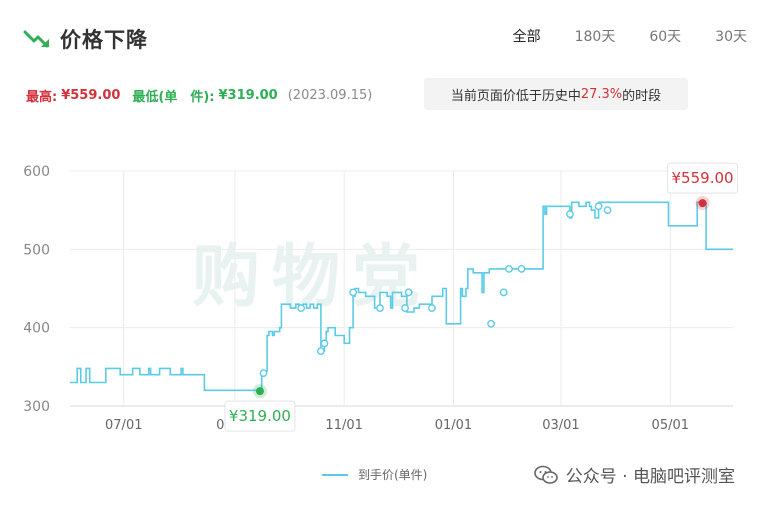 The width and height of the screenshot is (759, 507). What do you see at coordinates (259, 391) in the screenshot?
I see `low-point-marker` at bounding box center [259, 391].